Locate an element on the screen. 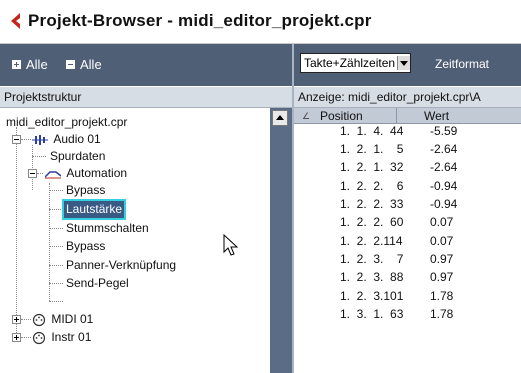 The width and height of the screenshot is (521, 373). tree-item-bypass: Bypass is located at coordinates (85, 190).